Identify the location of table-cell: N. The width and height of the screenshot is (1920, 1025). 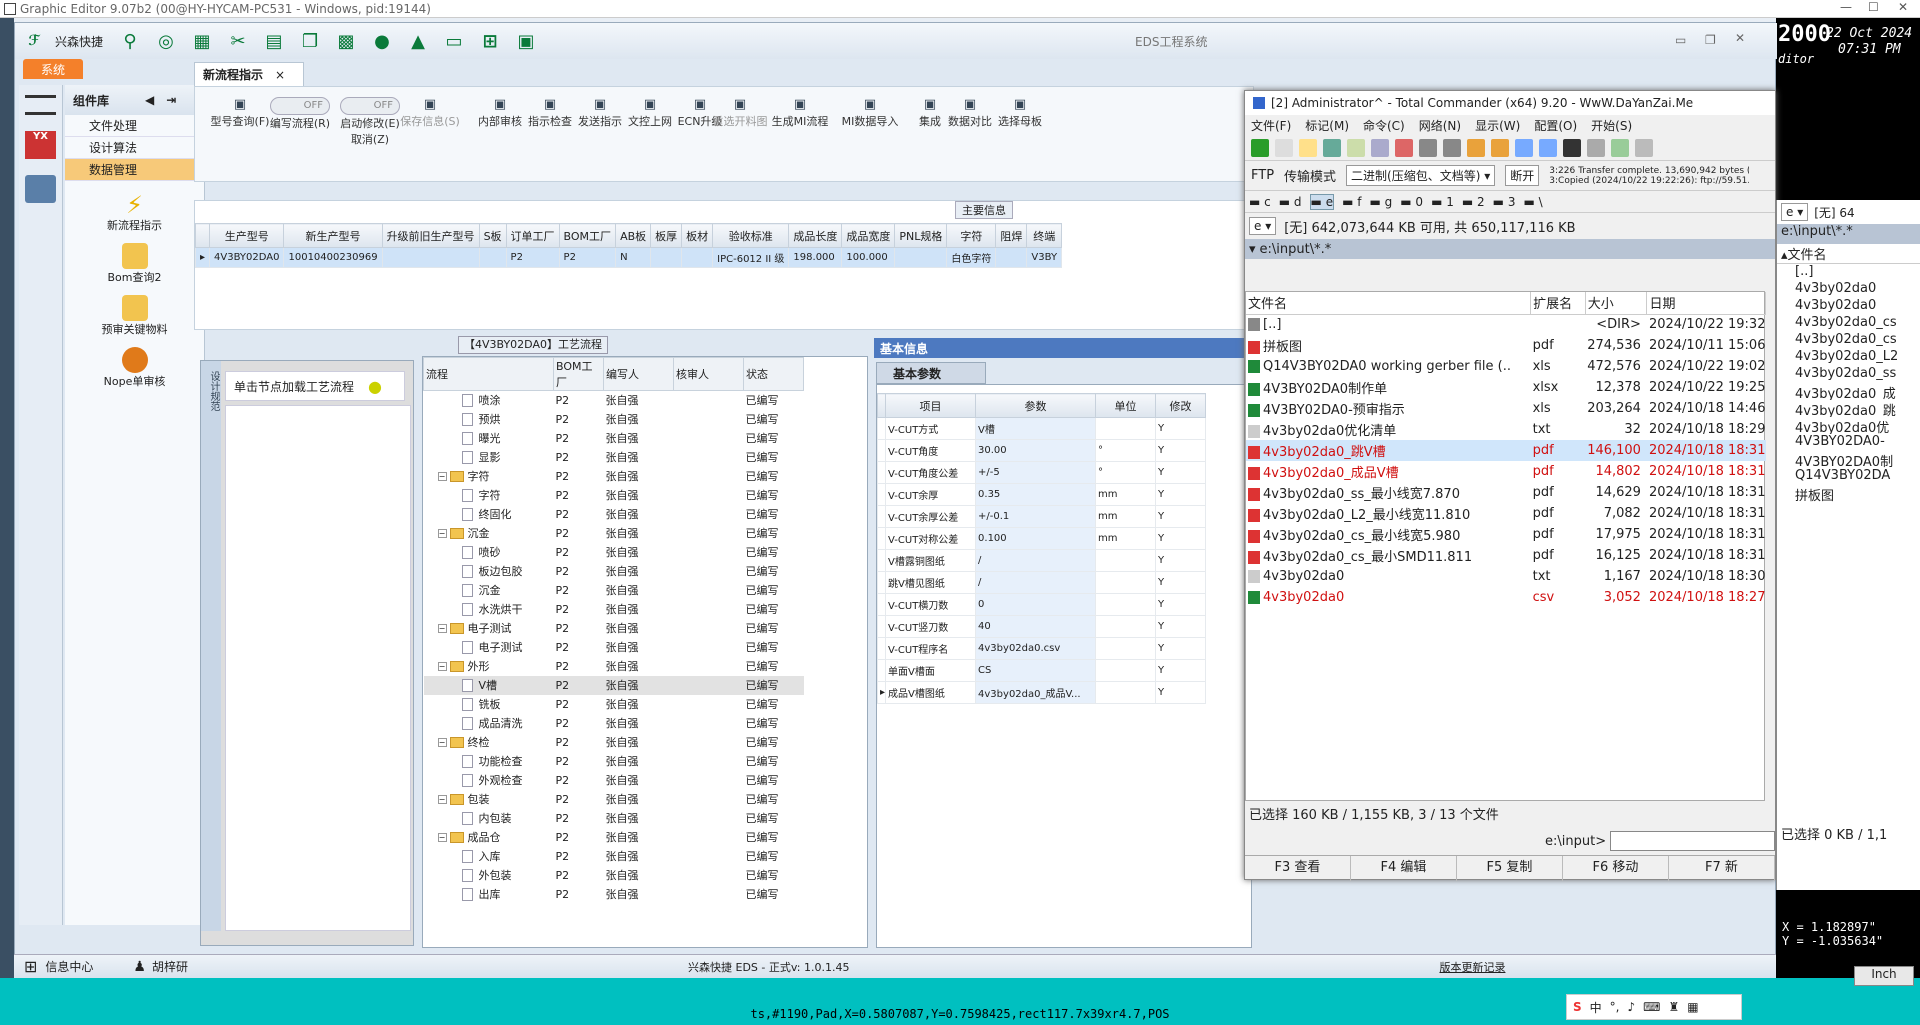
(633, 257).